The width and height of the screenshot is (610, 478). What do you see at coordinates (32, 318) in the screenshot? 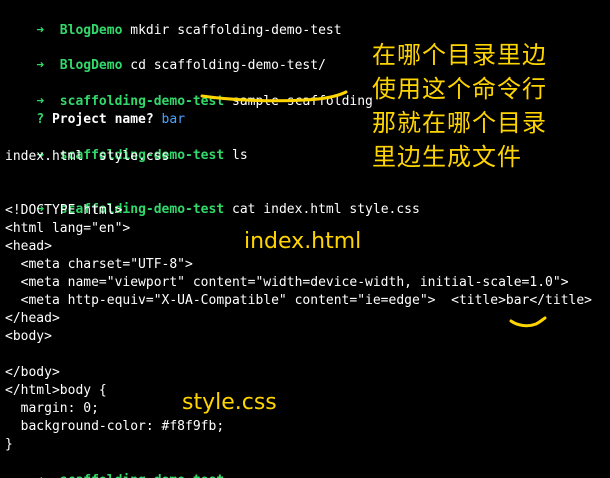
I see `output-line: </head>` at bounding box center [32, 318].